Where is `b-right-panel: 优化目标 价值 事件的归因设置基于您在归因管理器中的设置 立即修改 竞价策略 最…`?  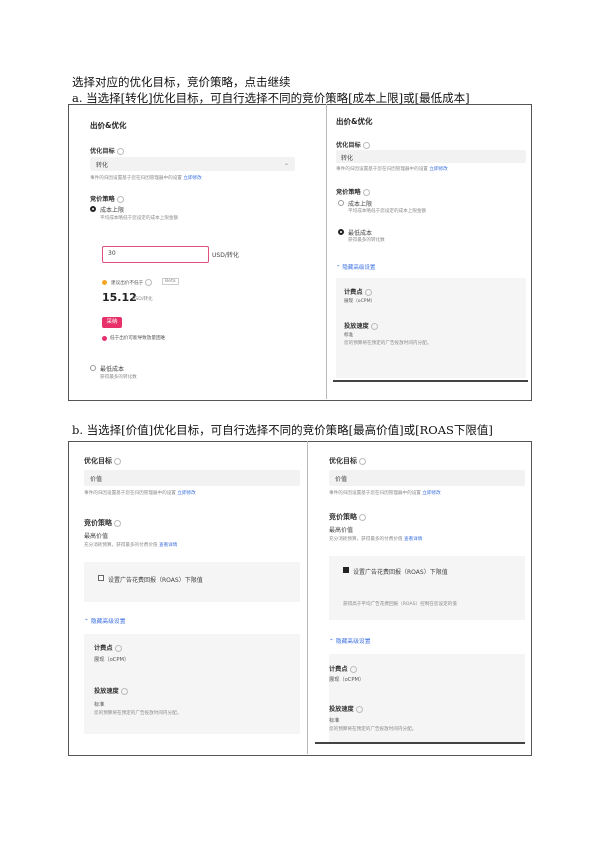
b-right-panel: 优化目标 价值 事件的归因设置基于您在归因管理器中的设置 立即修改 竞价策略 最… is located at coordinates (420, 600).